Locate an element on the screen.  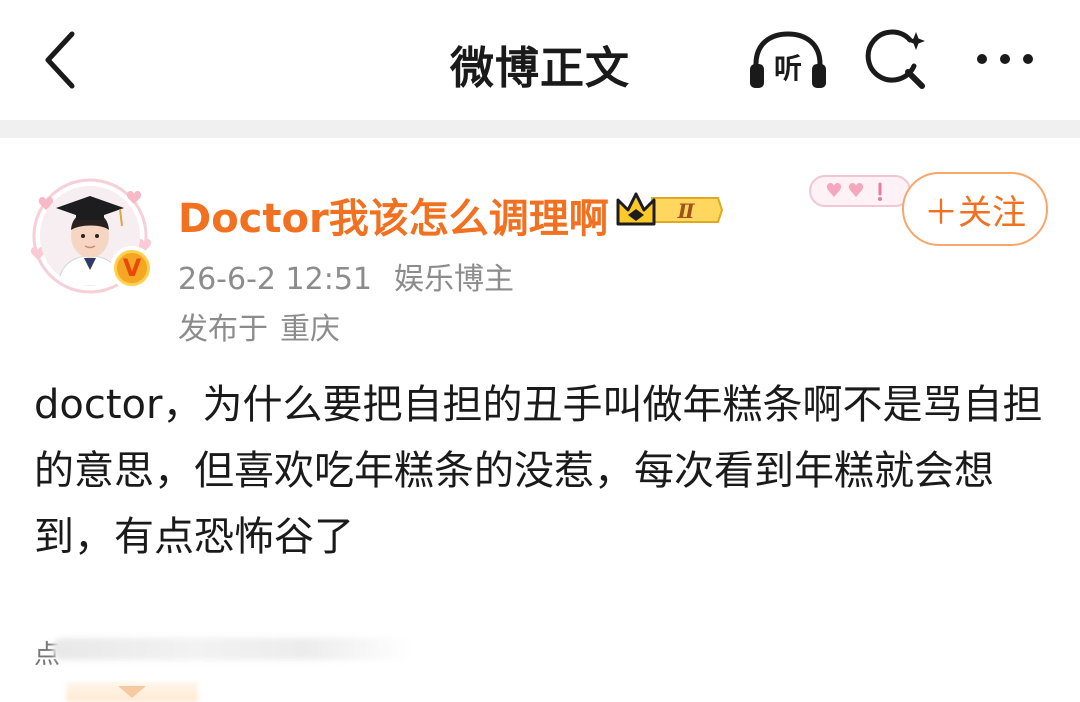
more-button is located at coordinates (1005, 59).